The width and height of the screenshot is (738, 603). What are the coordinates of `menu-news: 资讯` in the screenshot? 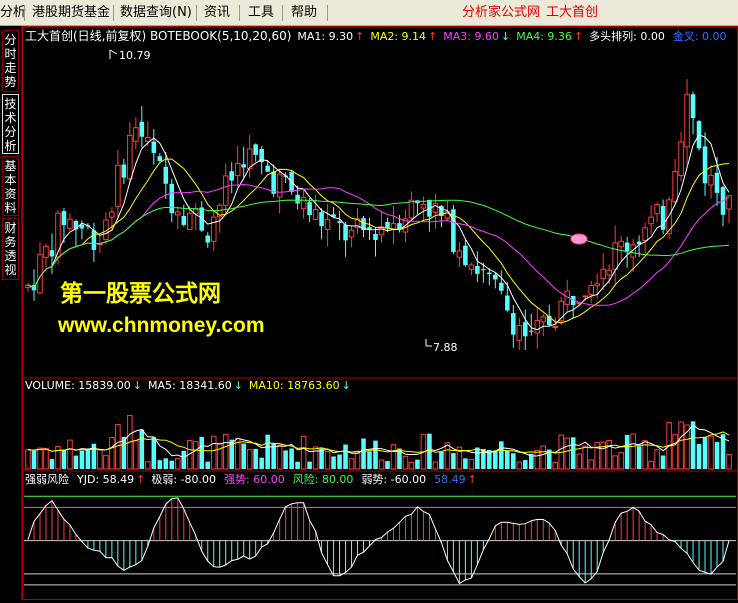 It's located at (217, 13).